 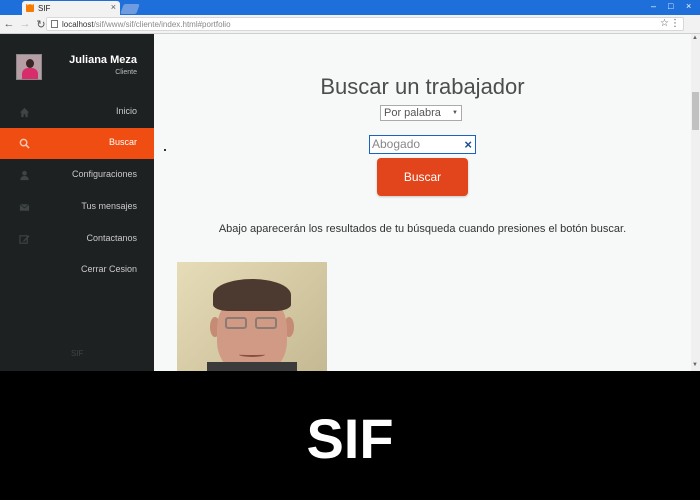 I want to click on search-mode-select: Por palabra ▼, so click(x=421, y=113).